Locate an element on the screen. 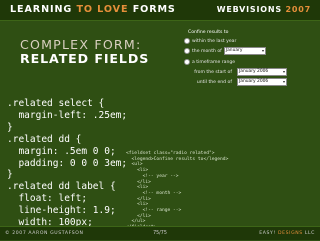  option-range: a timeframe range is located at coordinates (209, 62).